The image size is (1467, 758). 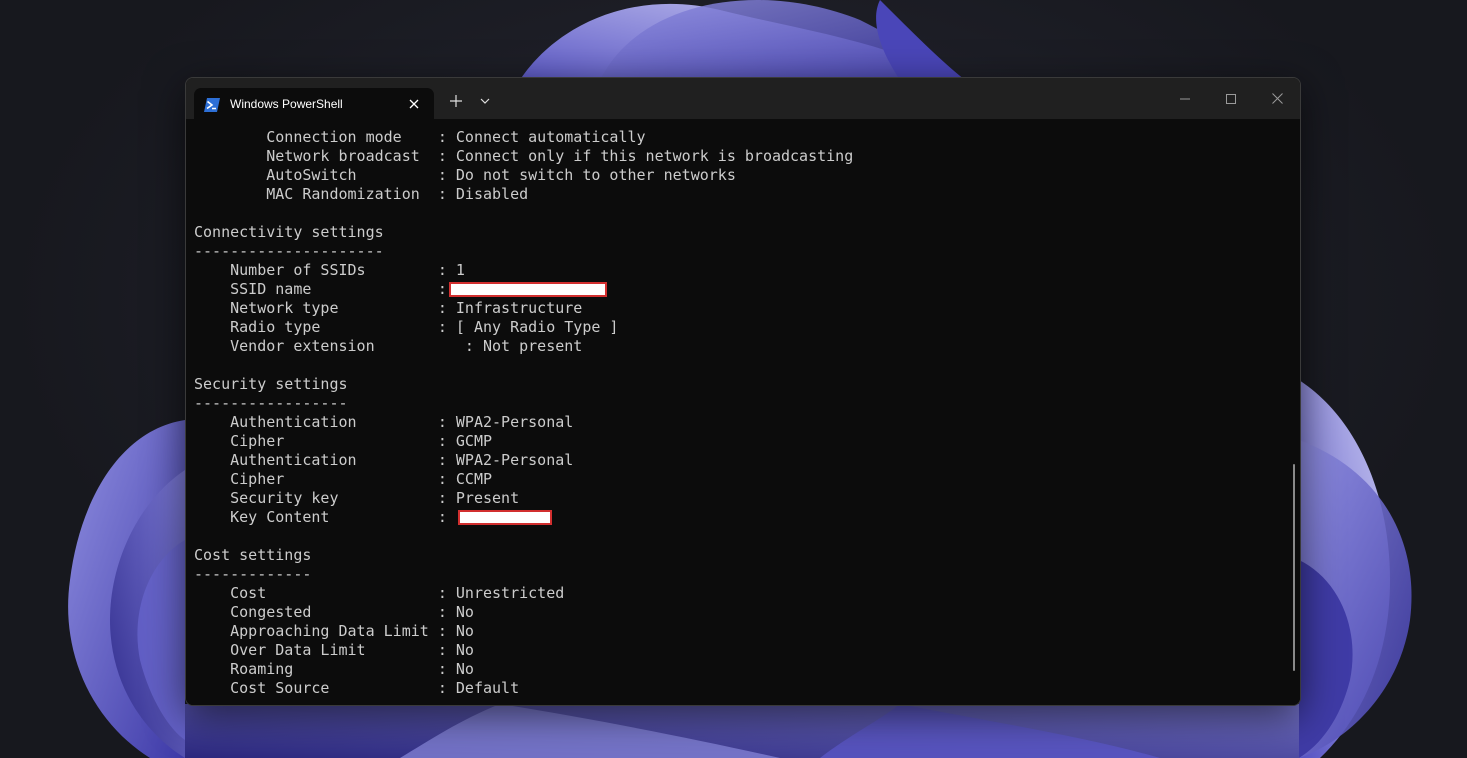 I want to click on terminal-line-text: Security settings, so click(x=271, y=384).